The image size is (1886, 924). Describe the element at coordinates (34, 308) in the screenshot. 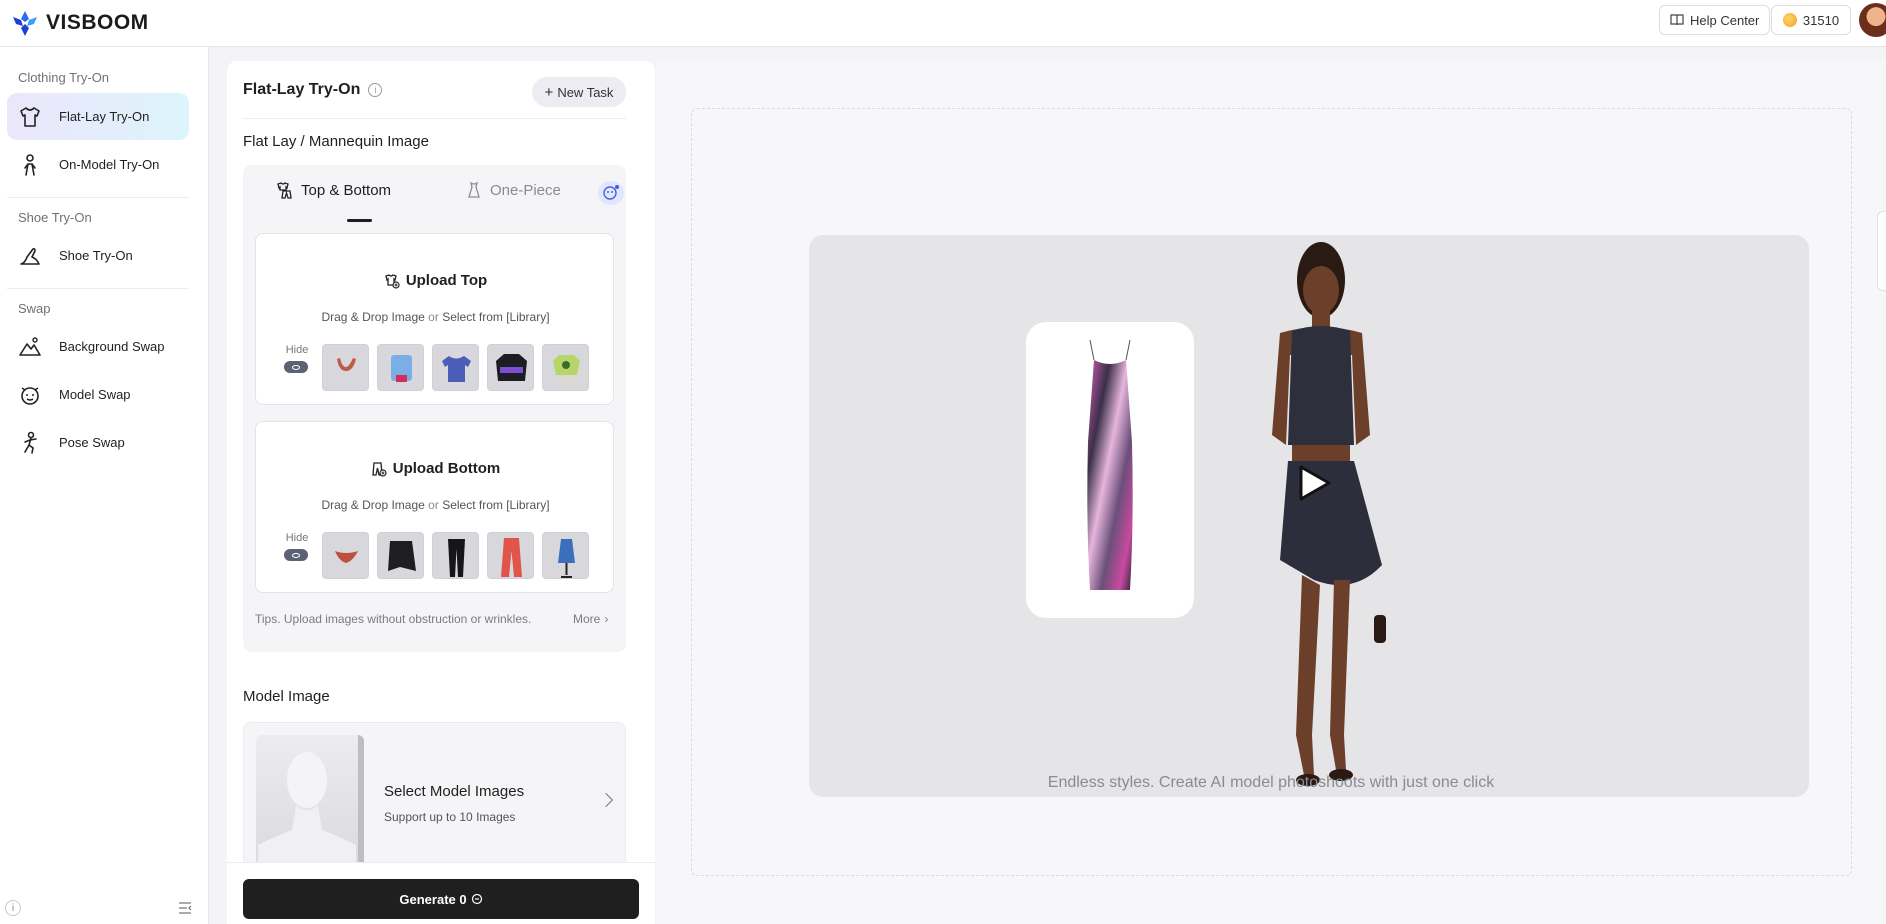

I see `section-title-swap: Swap` at that location.